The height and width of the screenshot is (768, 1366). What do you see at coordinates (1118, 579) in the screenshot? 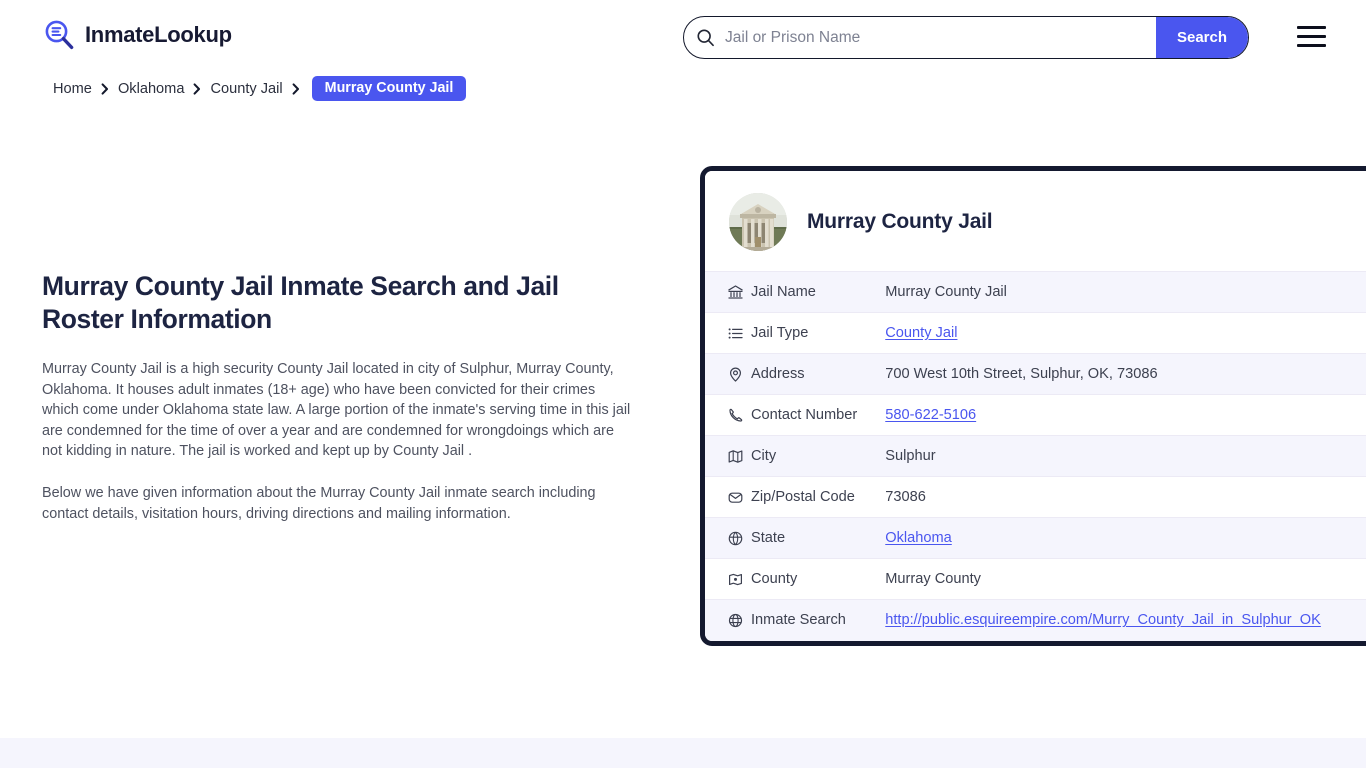
I see `row-value: Murray County` at bounding box center [1118, 579].